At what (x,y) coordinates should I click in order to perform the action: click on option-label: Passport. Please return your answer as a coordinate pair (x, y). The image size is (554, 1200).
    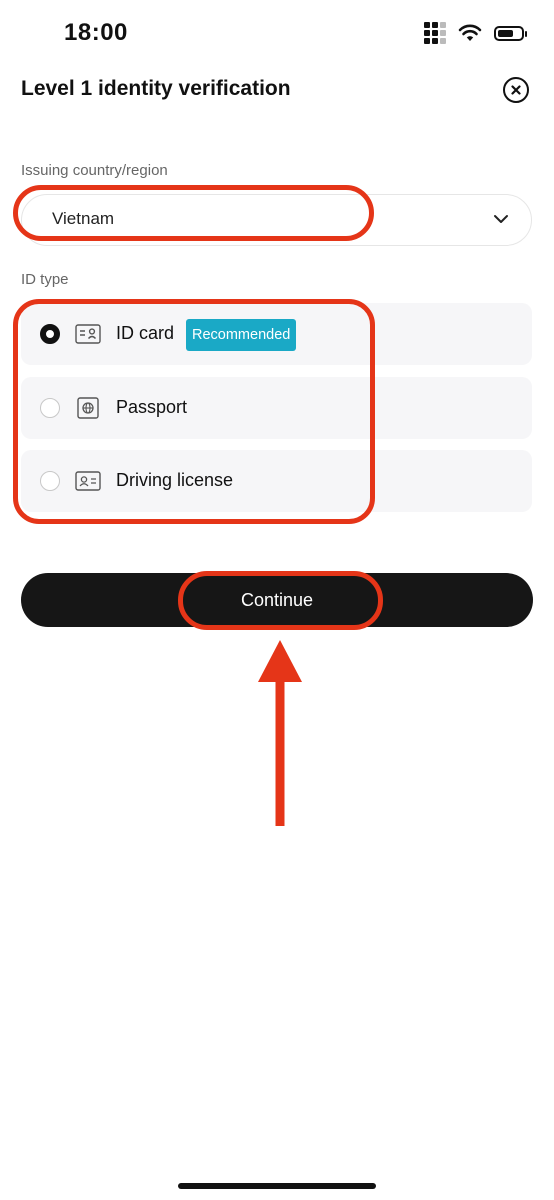
    Looking at the image, I should click on (152, 407).